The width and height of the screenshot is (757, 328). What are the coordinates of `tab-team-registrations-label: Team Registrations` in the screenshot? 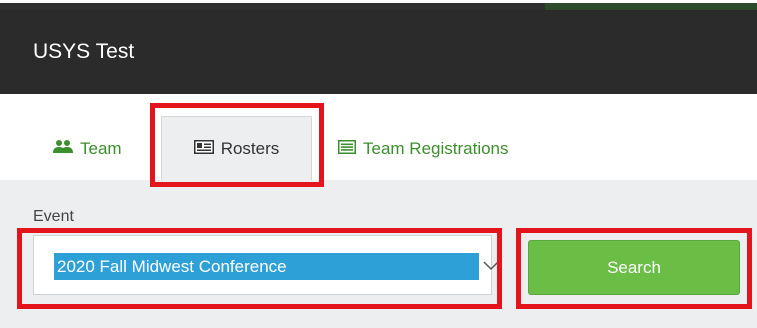 It's located at (436, 148).